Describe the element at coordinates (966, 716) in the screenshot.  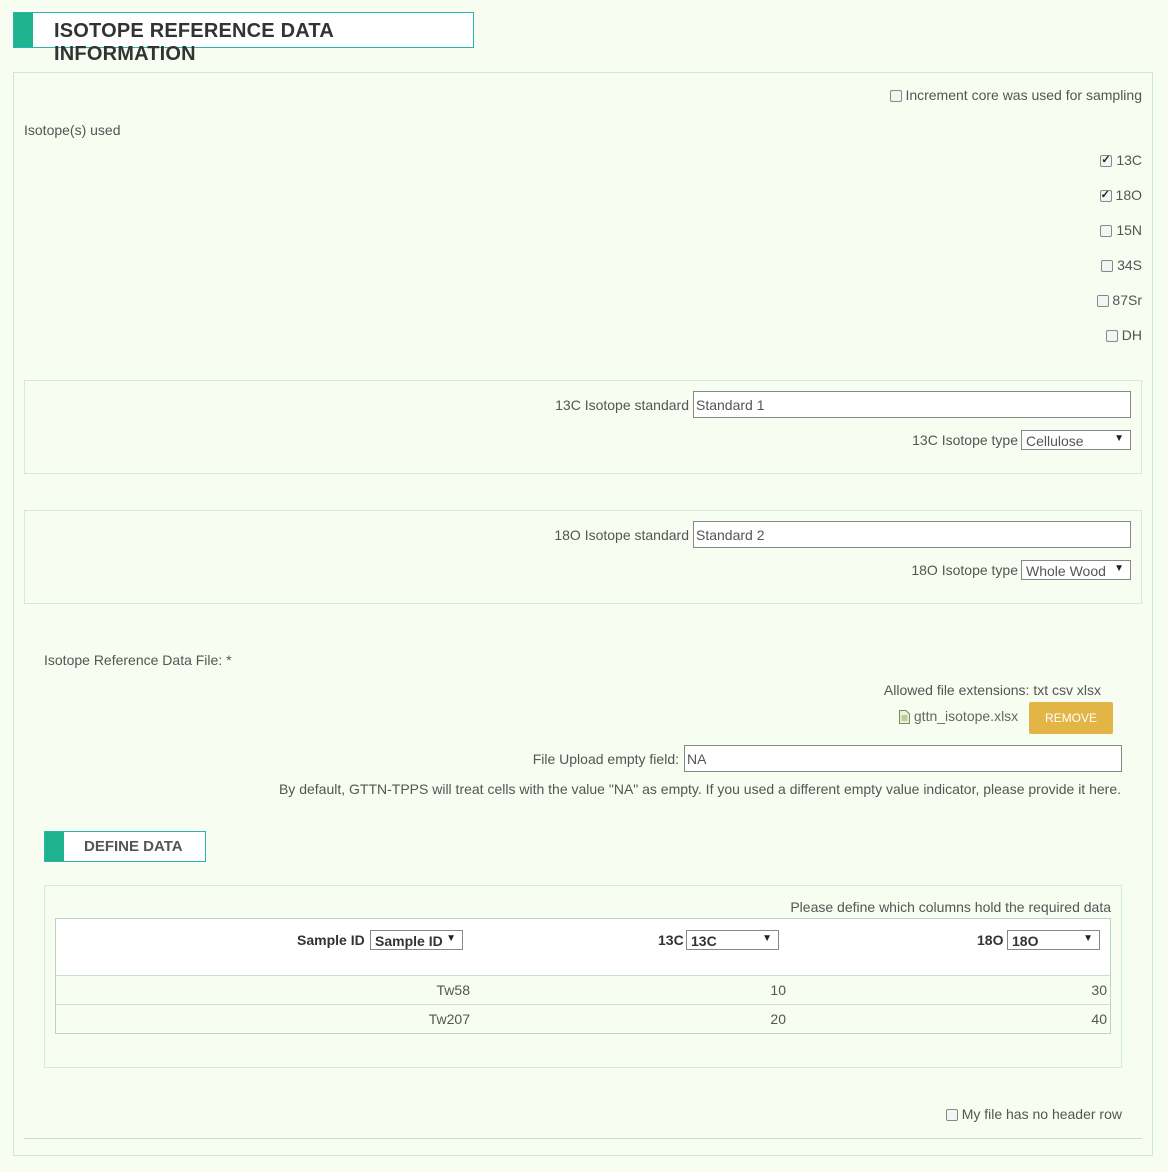
I see `uploaded-filename: gttn_isotope.xlsx` at that location.